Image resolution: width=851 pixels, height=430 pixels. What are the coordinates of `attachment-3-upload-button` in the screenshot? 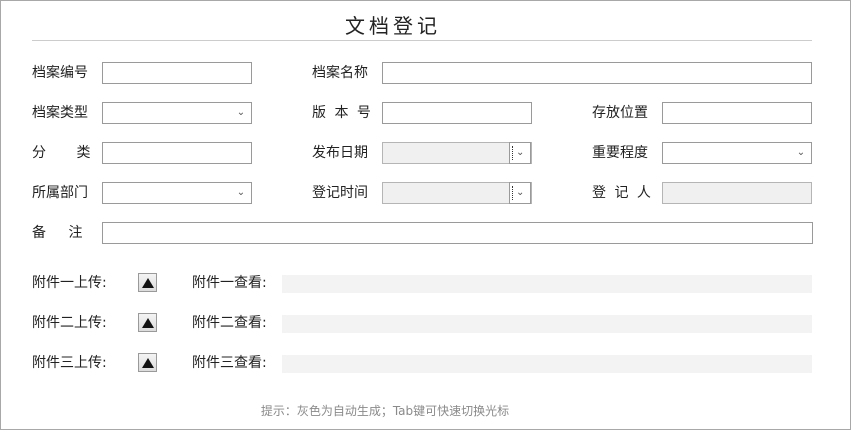 It's located at (147, 362).